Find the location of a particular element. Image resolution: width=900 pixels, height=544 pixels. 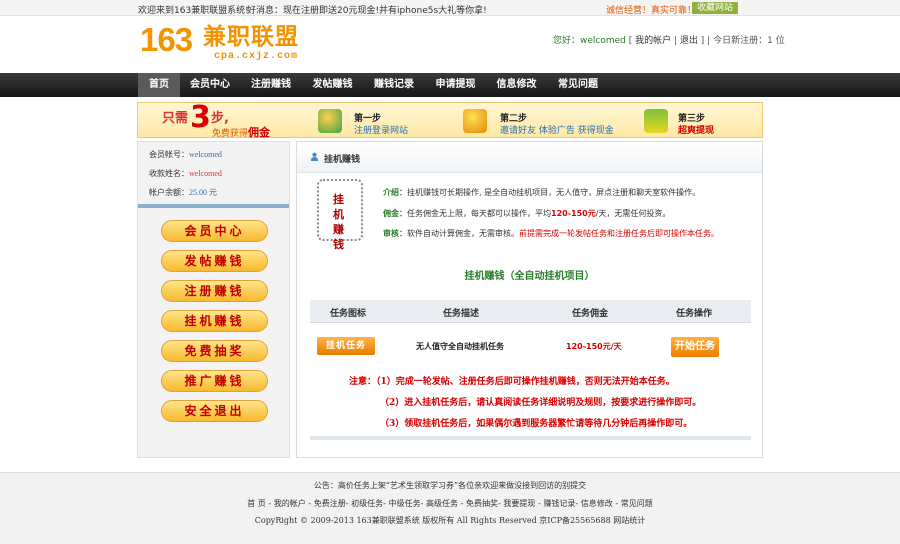

task-pay: 120-150元/天 is located at coordinates (594, 346).